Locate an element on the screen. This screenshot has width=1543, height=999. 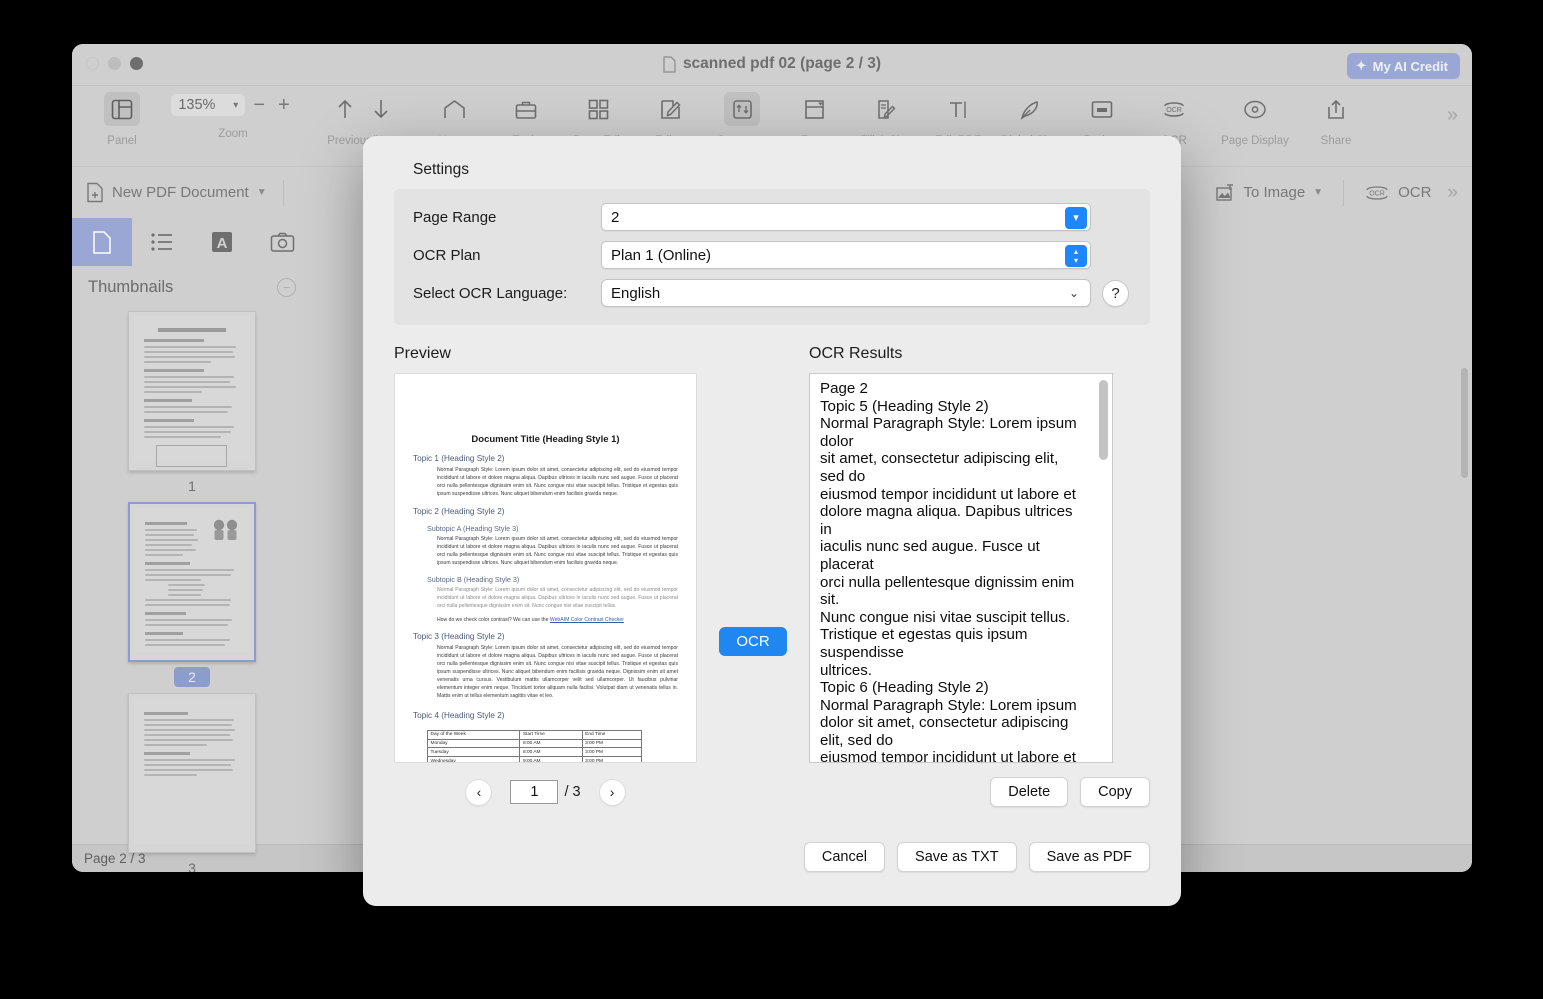
toolbar-item-share: Share is located at coordinates (1336, 116).